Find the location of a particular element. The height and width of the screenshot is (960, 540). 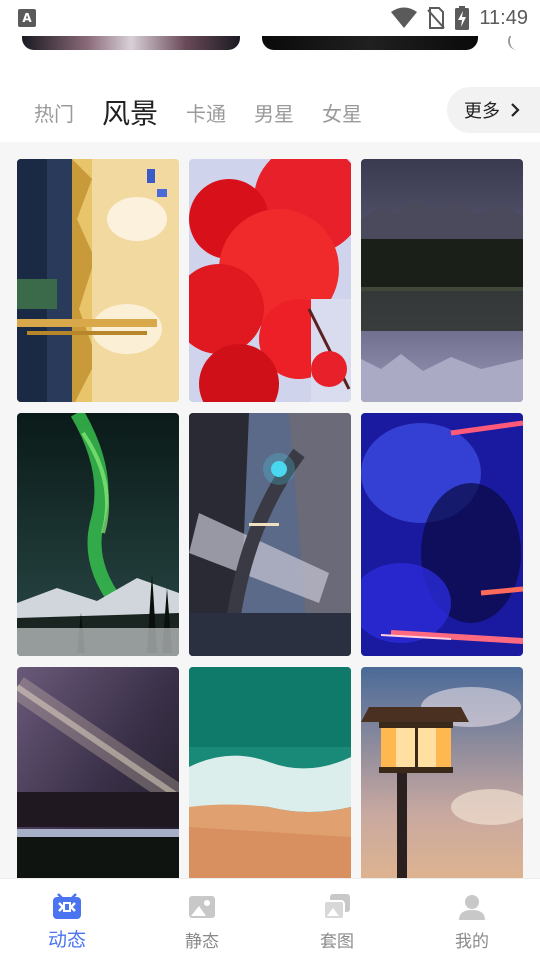

image-icon is located at coordinates (202, 907).